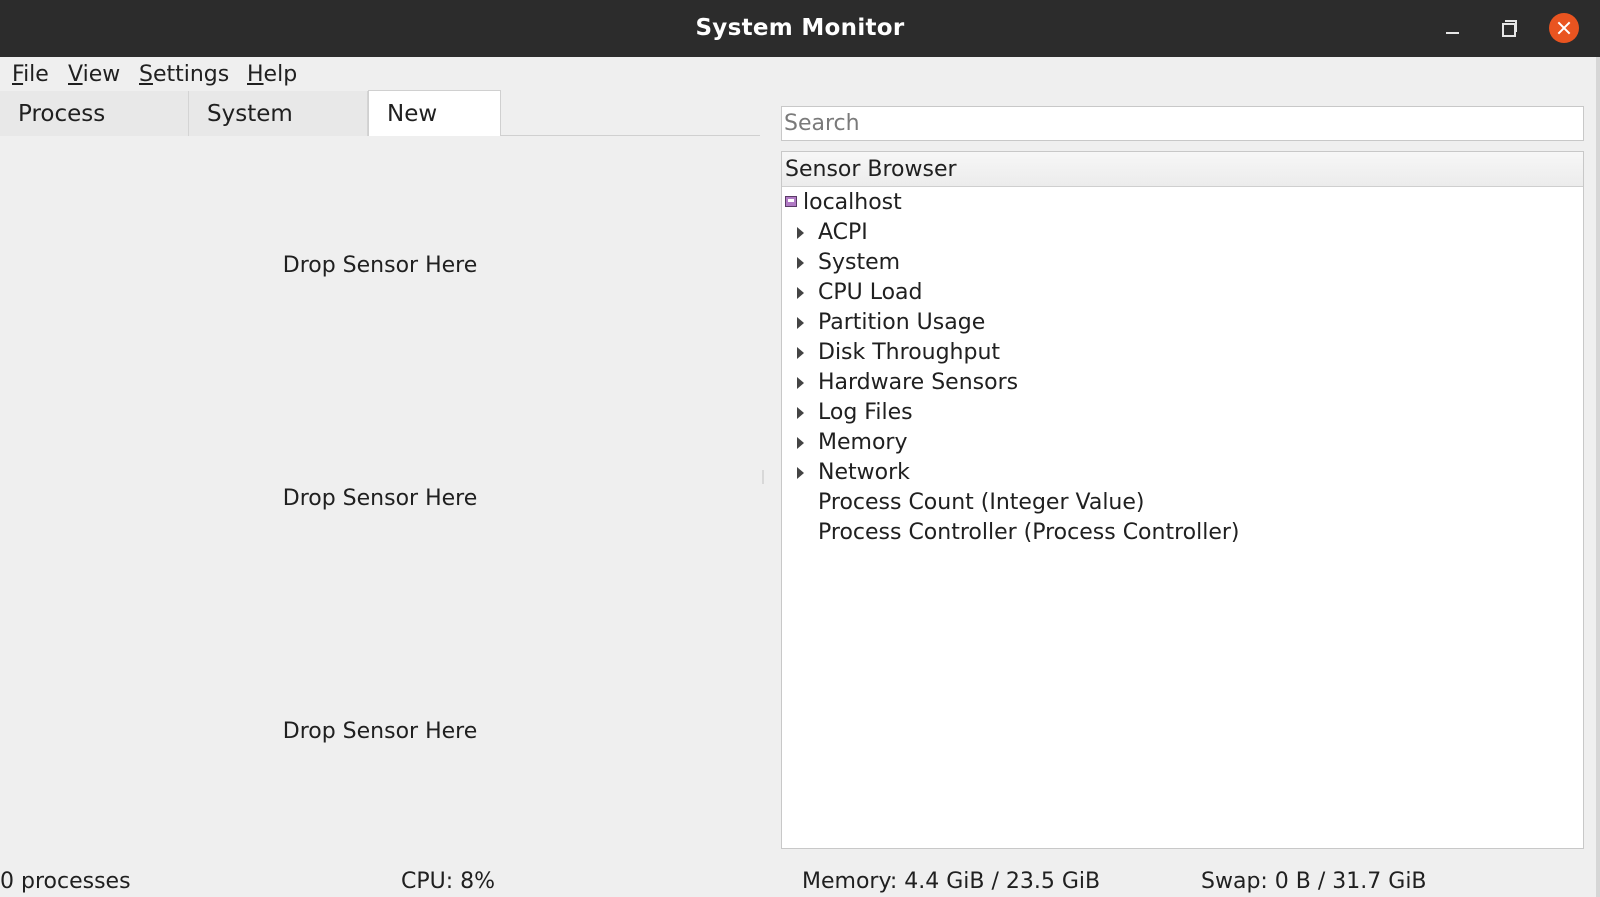 The height and width of the screenshot is (897, 1600). I want to click on menu-view: View, so click(94, 75).